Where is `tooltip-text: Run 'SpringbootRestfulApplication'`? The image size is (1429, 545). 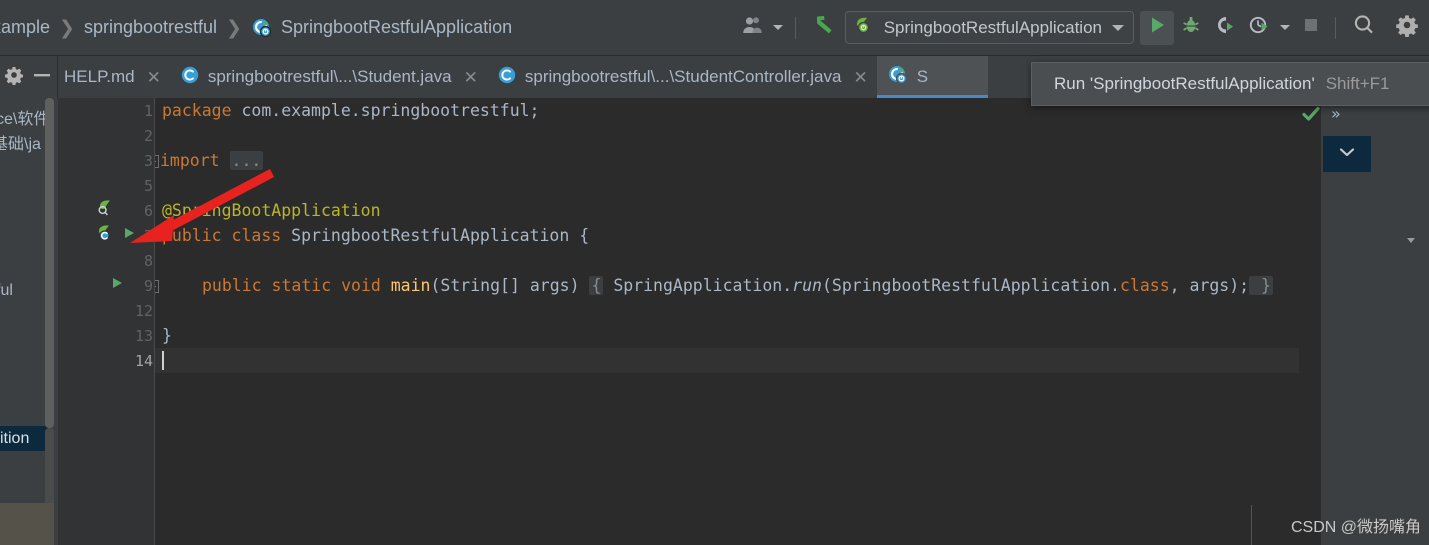
tooltip-text: Run 'SpringbootRestfulApplication' is located at coordinates (1184, 83).